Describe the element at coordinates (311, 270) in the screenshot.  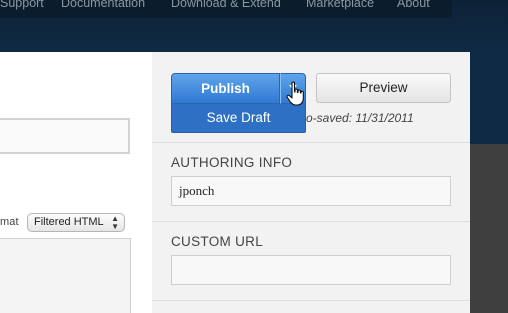
I see `custom-url-input` at that location.